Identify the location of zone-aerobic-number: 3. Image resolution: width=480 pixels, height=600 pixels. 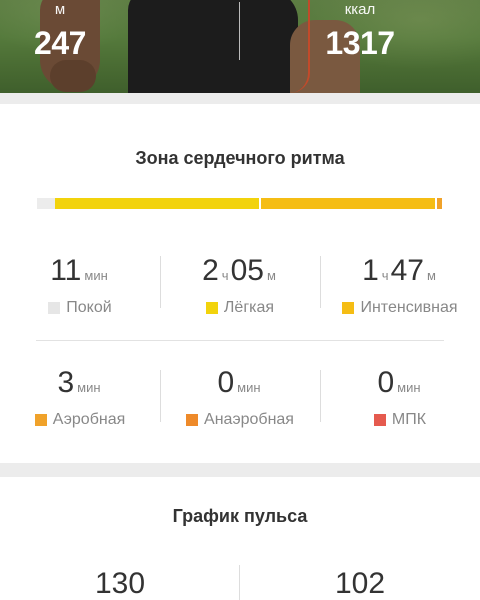
(66, 382).